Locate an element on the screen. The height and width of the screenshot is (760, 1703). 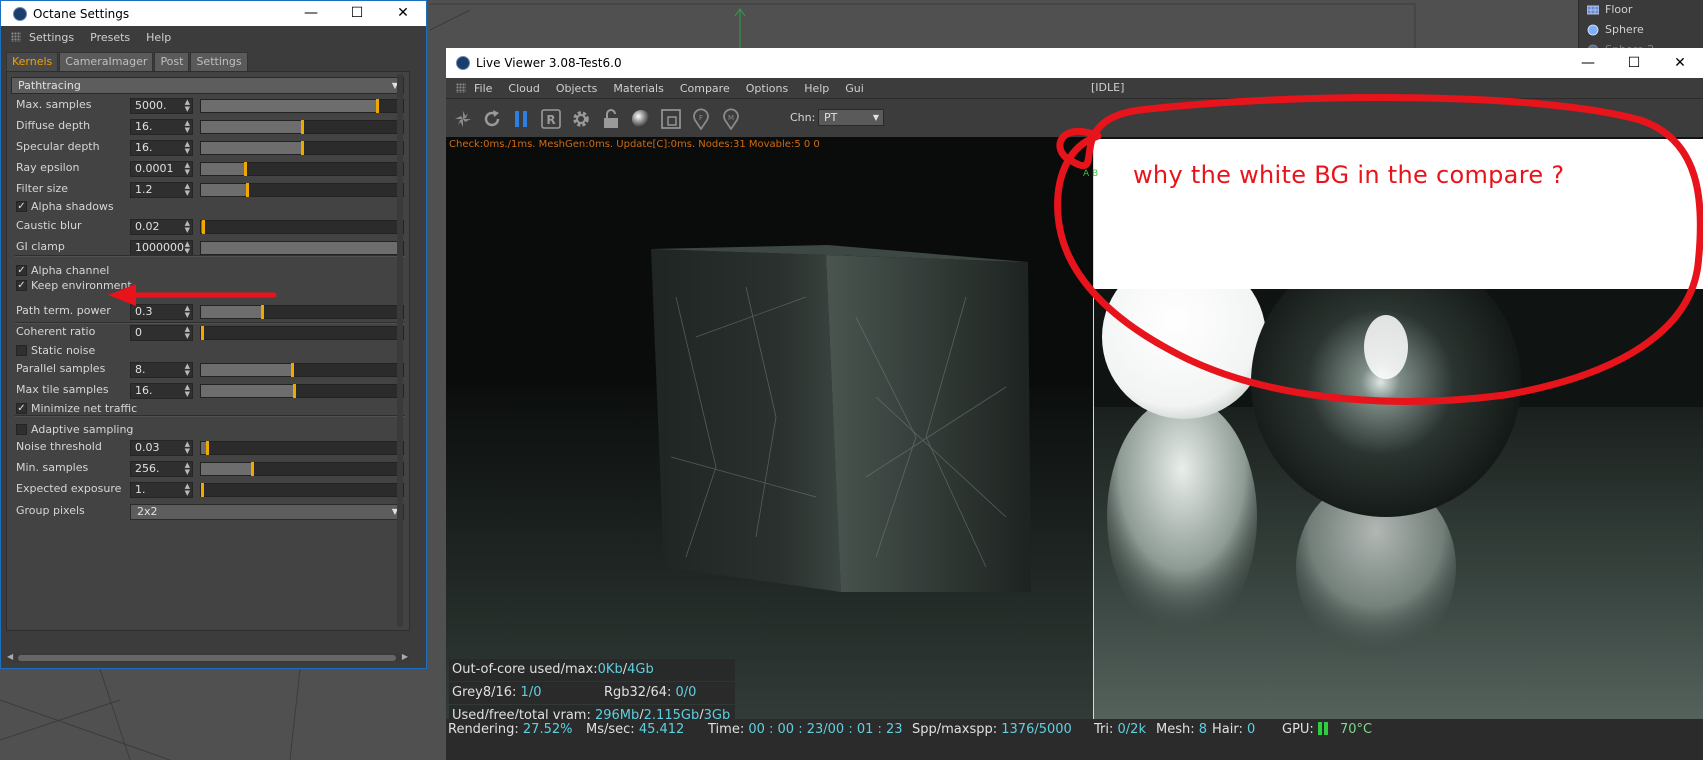
coherent-ratio-input: 0 ▲ ▼ is located at coordinates (161, 333).